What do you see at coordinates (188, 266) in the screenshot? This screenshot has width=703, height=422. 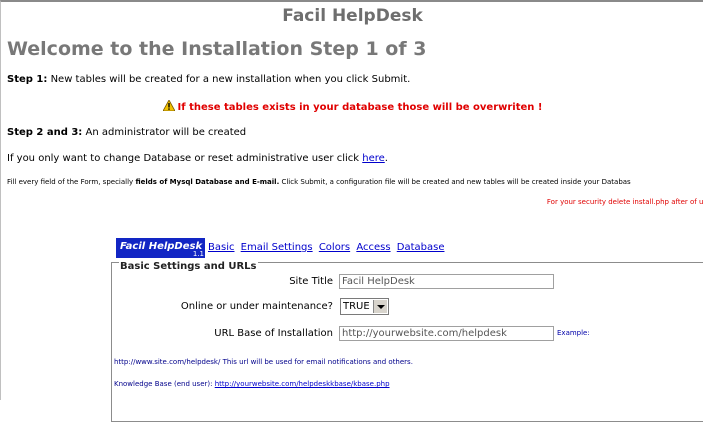 I see `section-title: Basic Settings and URLs` at bounding box center [188, 266].